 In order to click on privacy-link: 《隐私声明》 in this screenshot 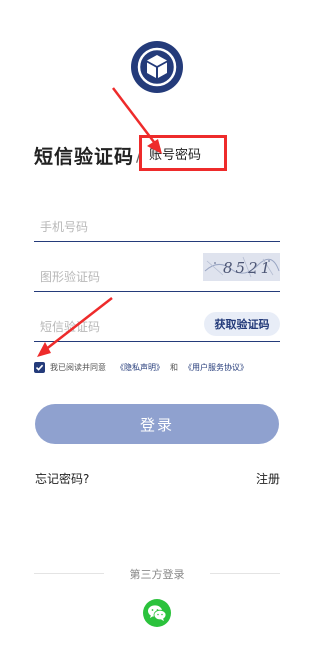, I will do `click(140, 367)`.